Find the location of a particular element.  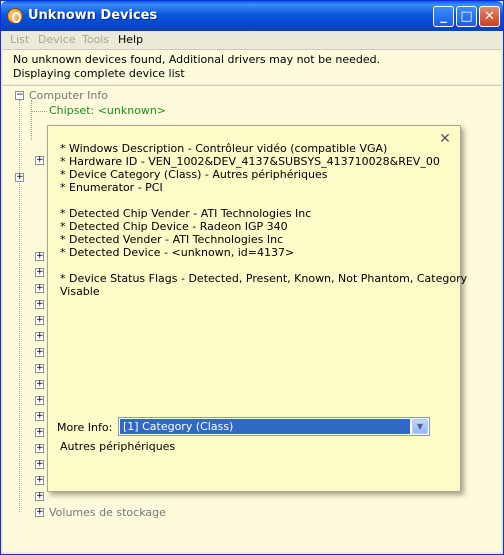

close-button: ✕ is located at coordinates (489, 16).